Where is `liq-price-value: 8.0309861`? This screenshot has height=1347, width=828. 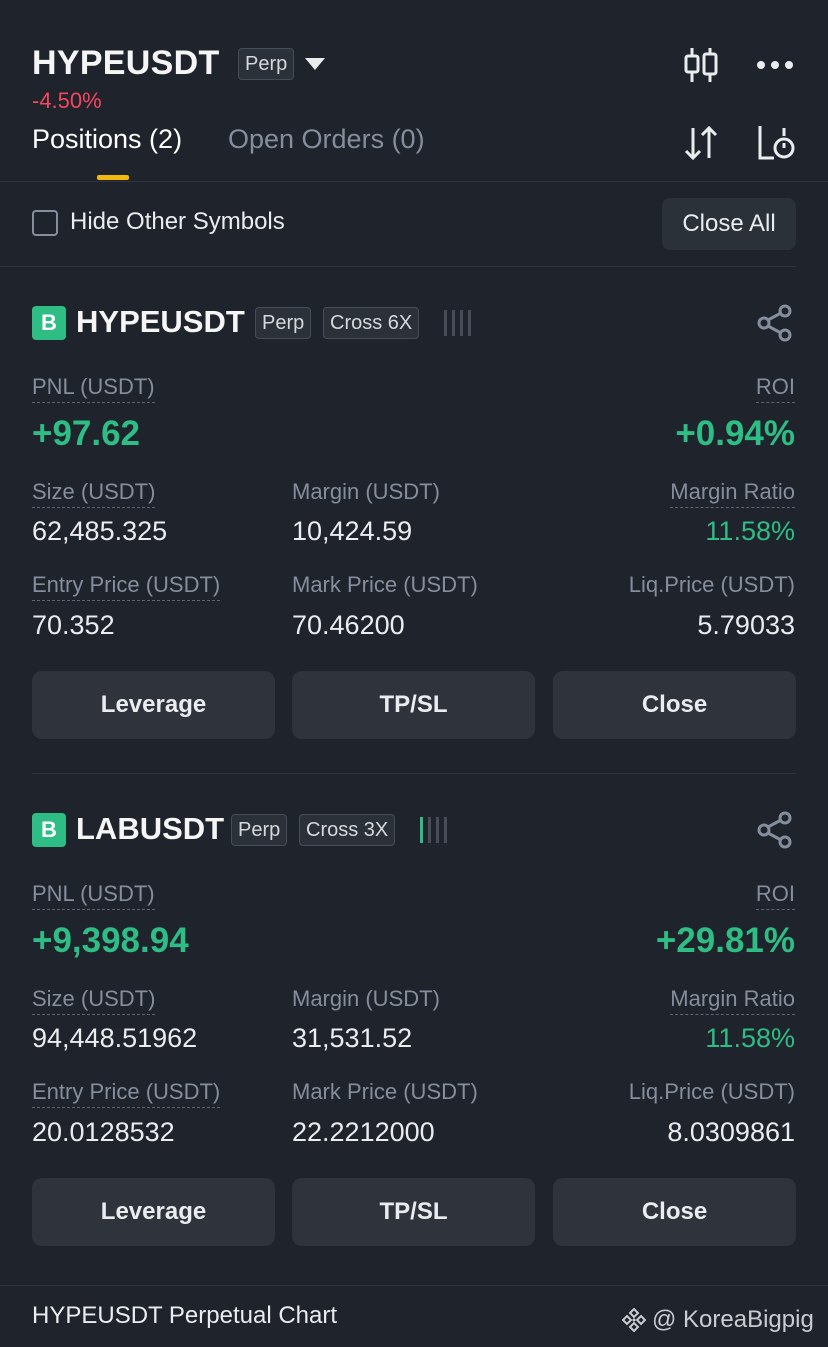 liq-price-value: 8.0309861 is located at coordinates (731, 1132).